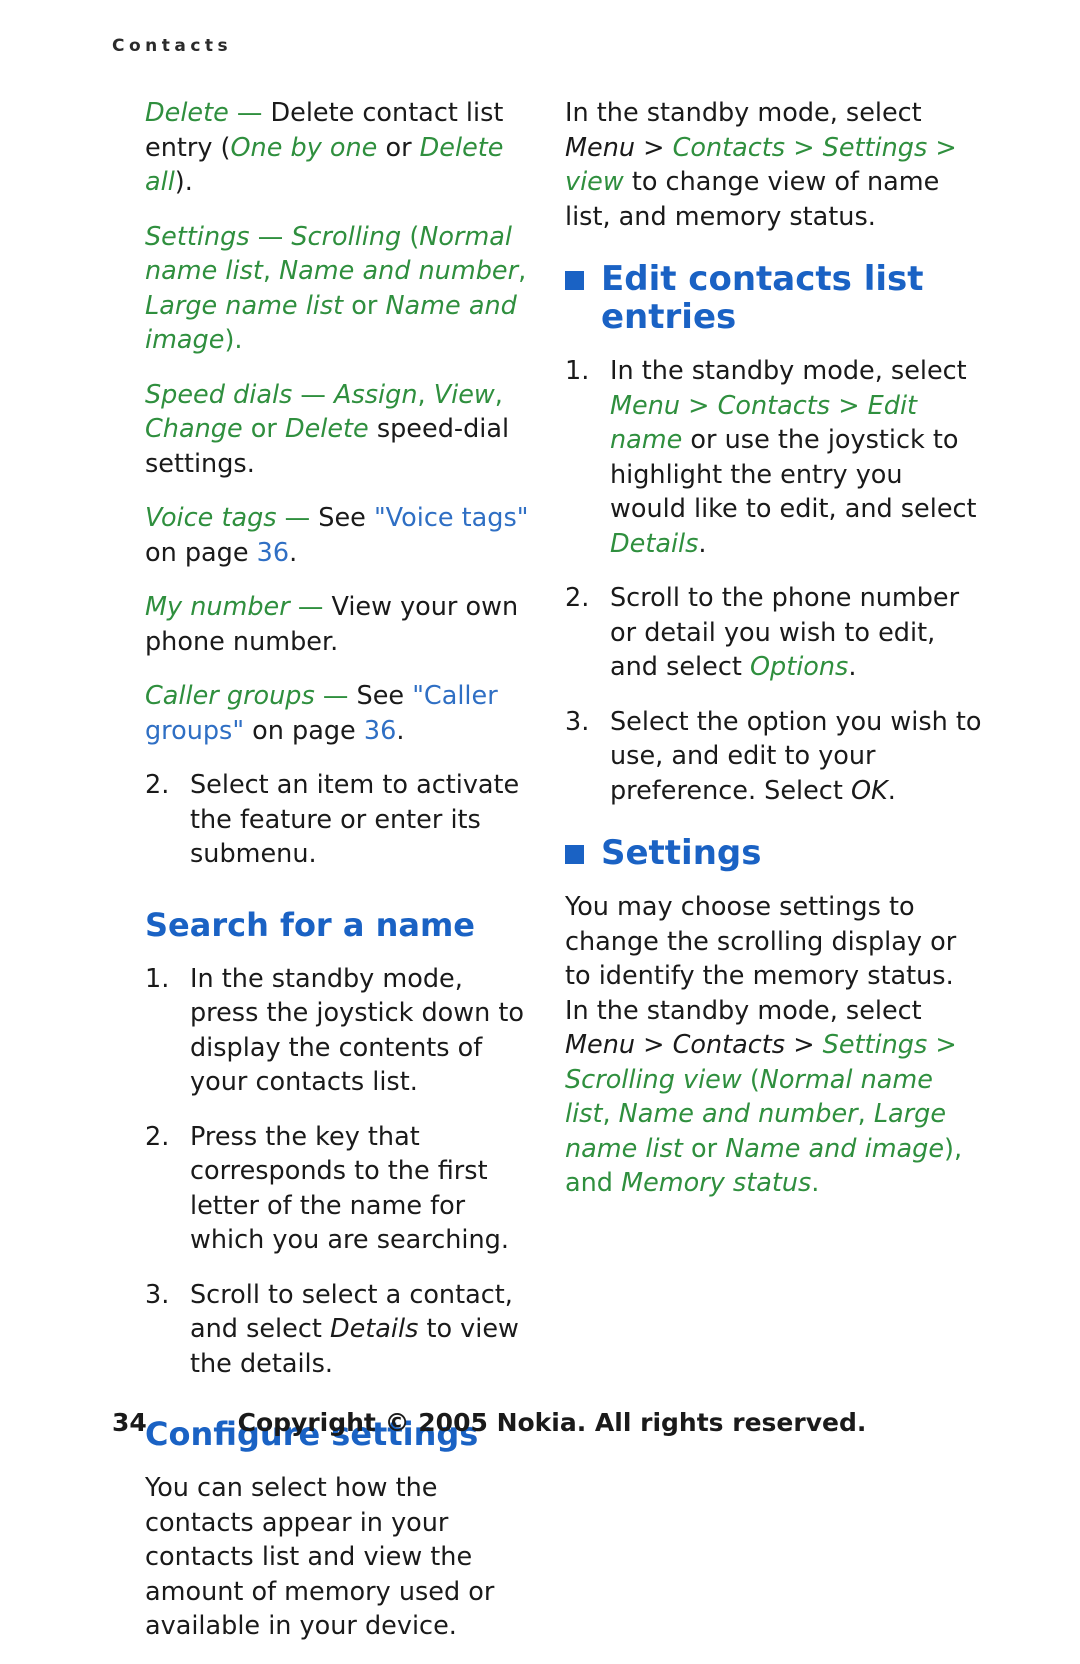 The width and height of the screenshot is (1080, 1664). What do you see at coordinates (653, 1079) in the screenshot?
I see `menu-item-scrolling-view: Scrolling view` at bounding box center [653, 1079].